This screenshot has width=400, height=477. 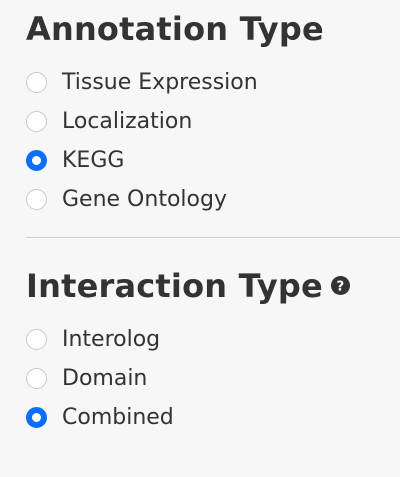 What do you see at coordinates (118, 417) in the screenshot?
I see `interaction-option-label: Combined` at bounding box center [118, 417].